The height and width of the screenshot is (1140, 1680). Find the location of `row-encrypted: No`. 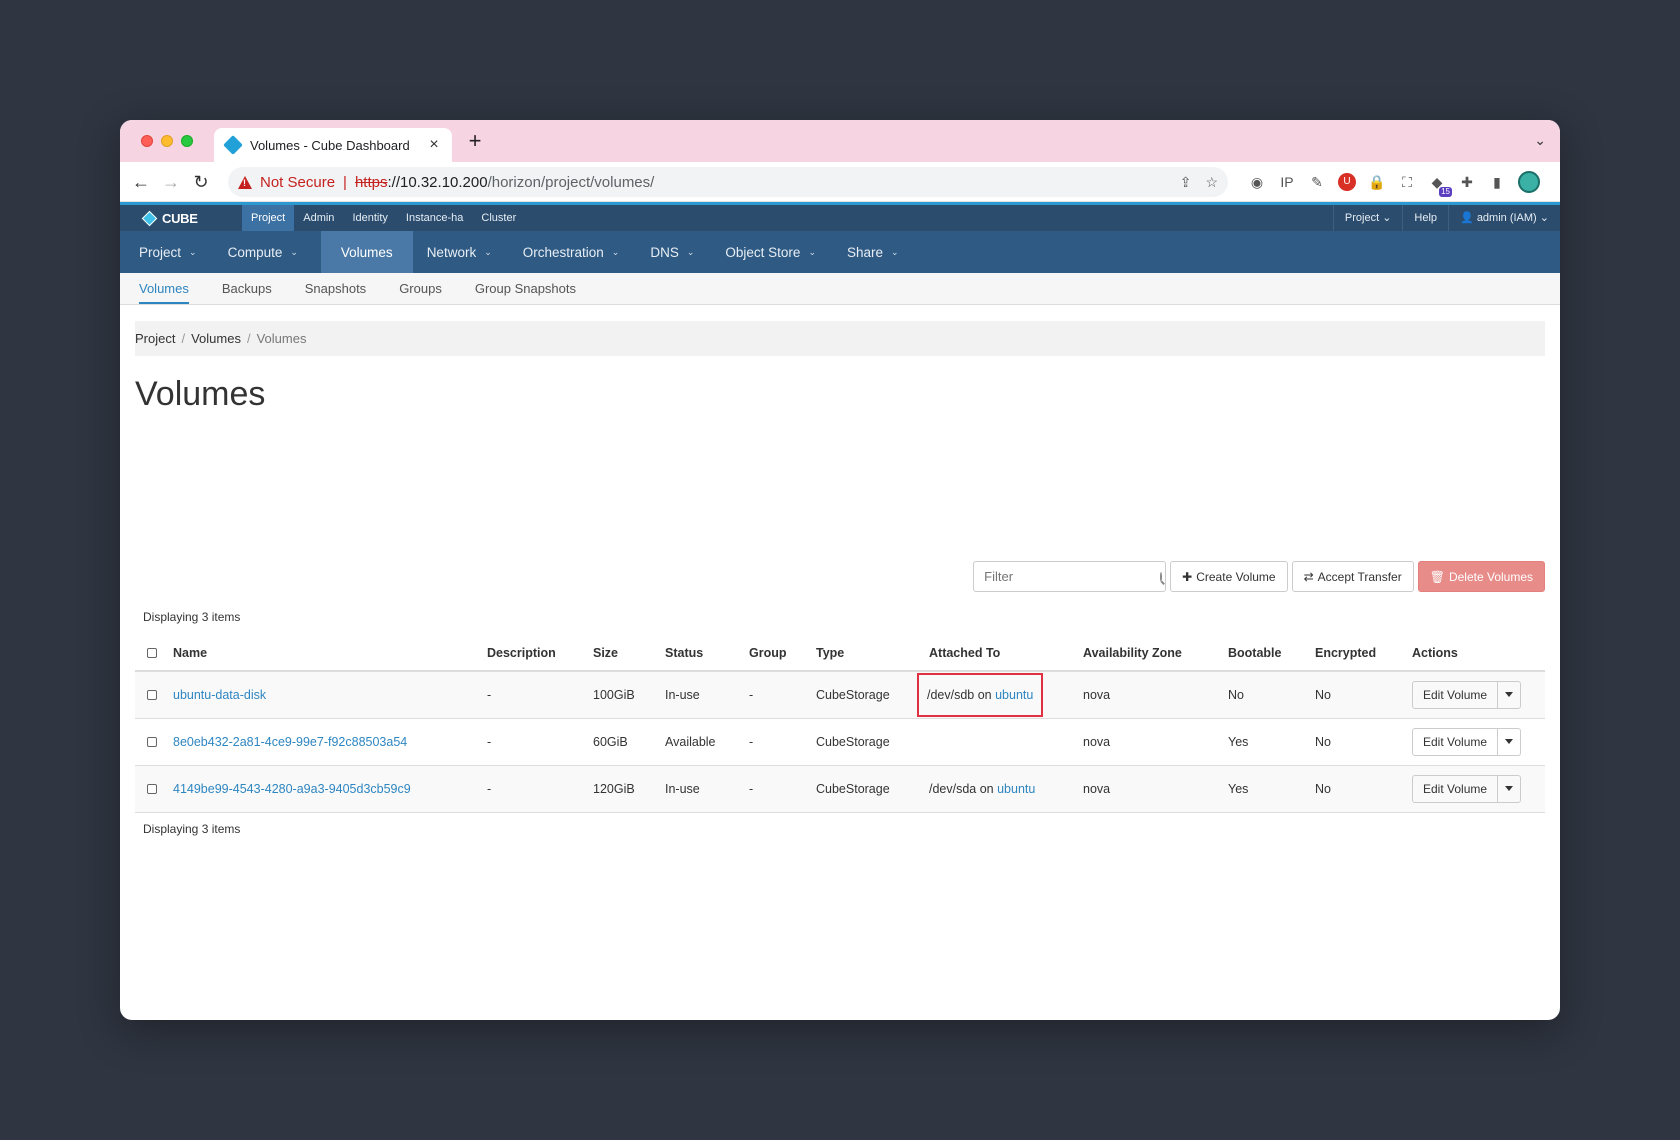

row-encrypted: No is located at coordinates (1363, 695).